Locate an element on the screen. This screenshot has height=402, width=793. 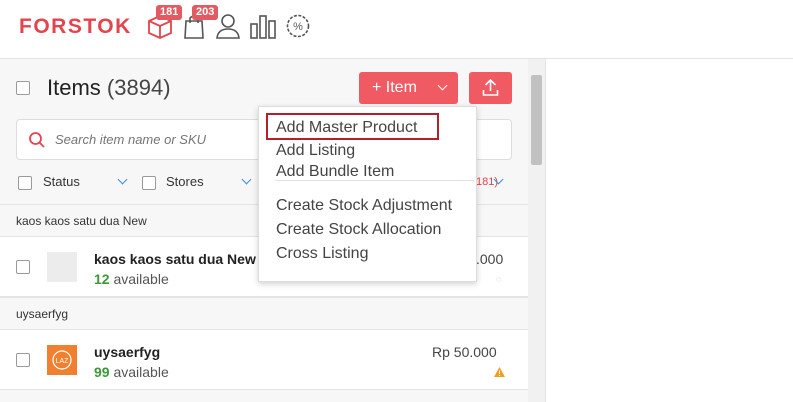
sync-icon: ◌ is located at coordinates (499, 279).